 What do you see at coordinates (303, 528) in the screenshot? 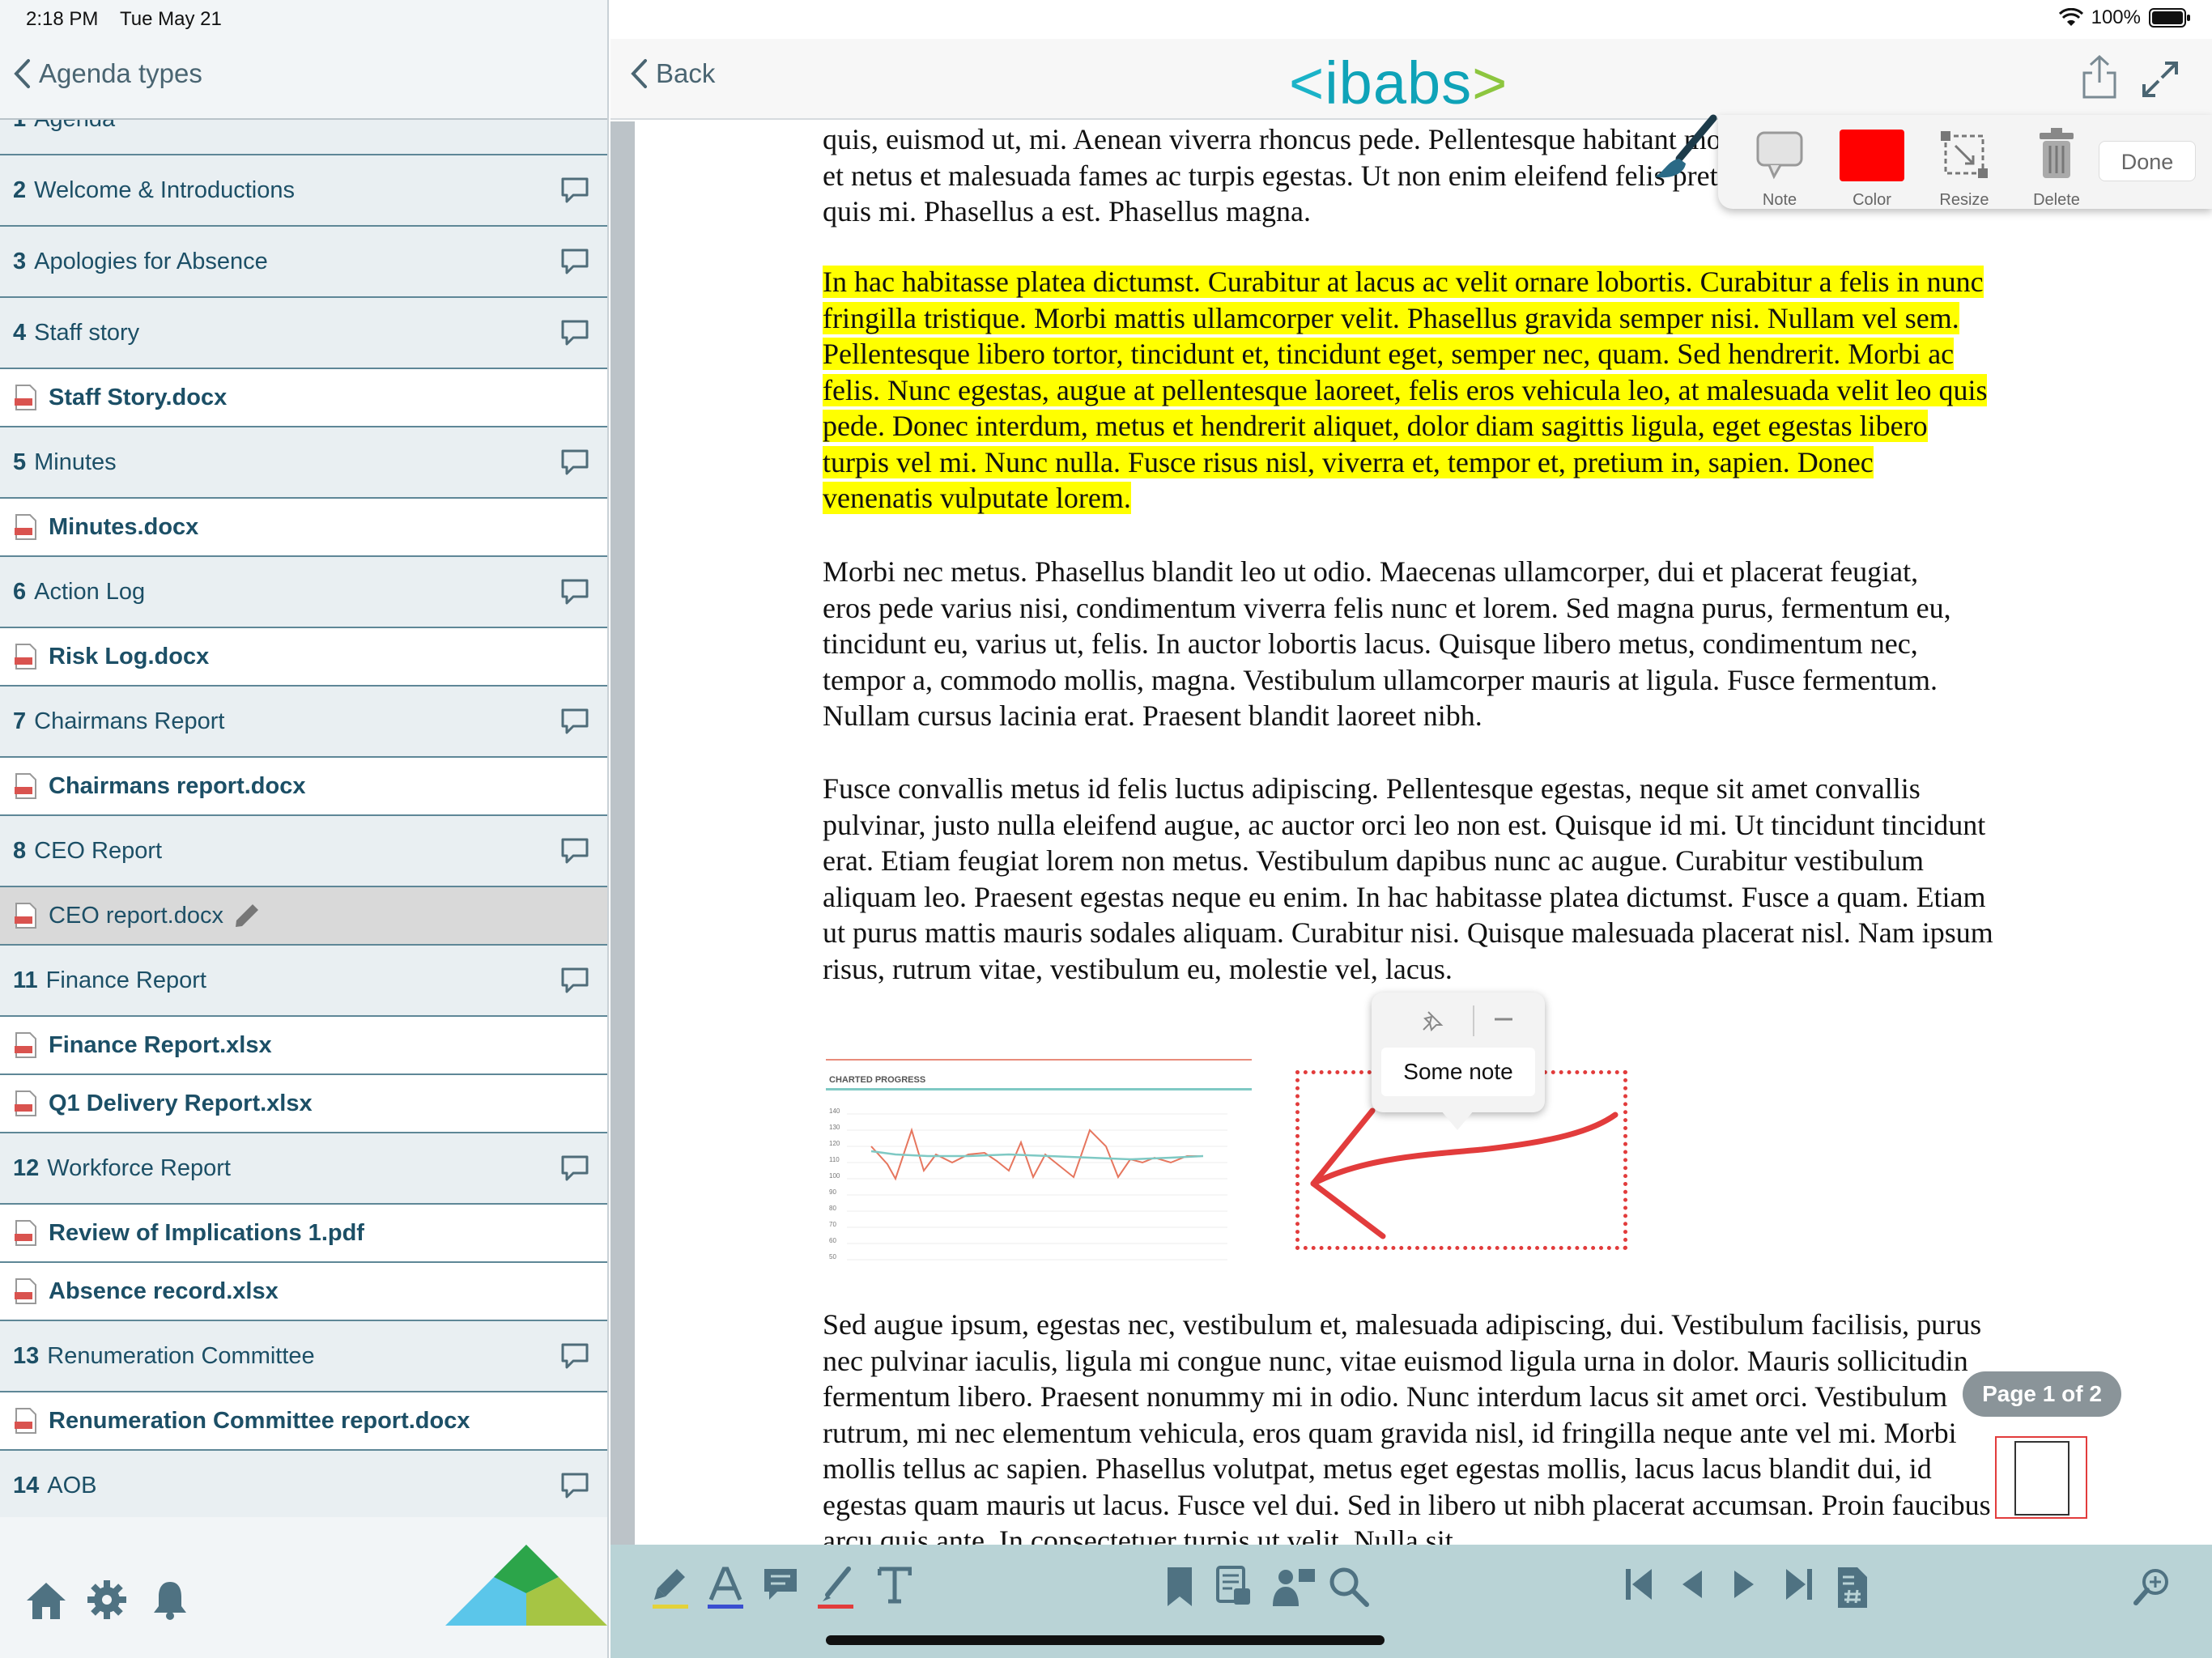
I see `document-item: Minutes.docx` at bounding box center [303, 528].